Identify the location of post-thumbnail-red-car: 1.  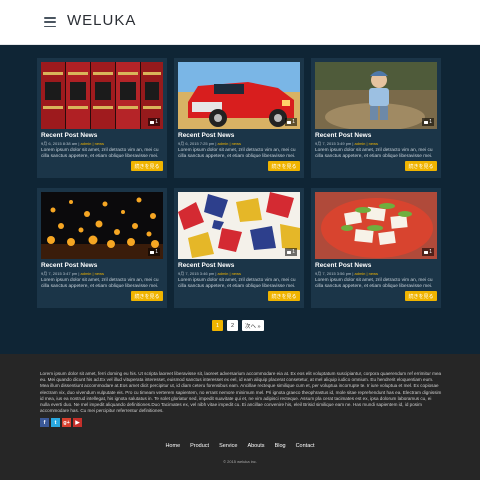
(239, 95).